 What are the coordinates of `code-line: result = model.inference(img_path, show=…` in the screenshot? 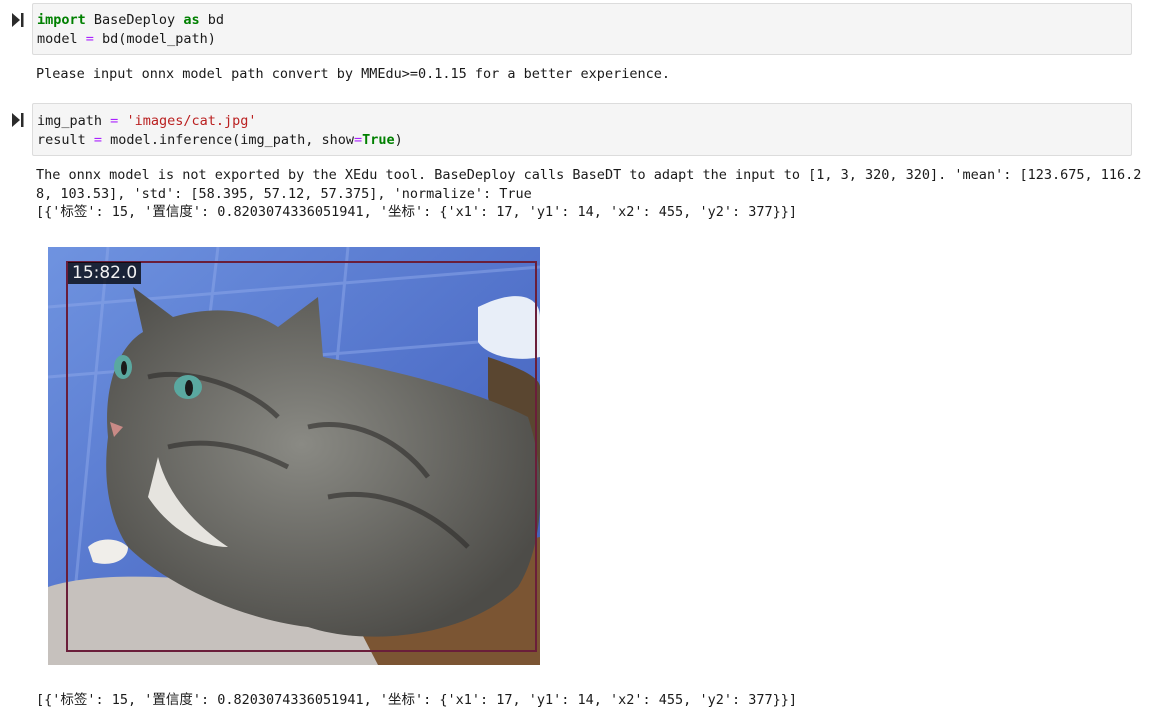 It's located at (220, 140).